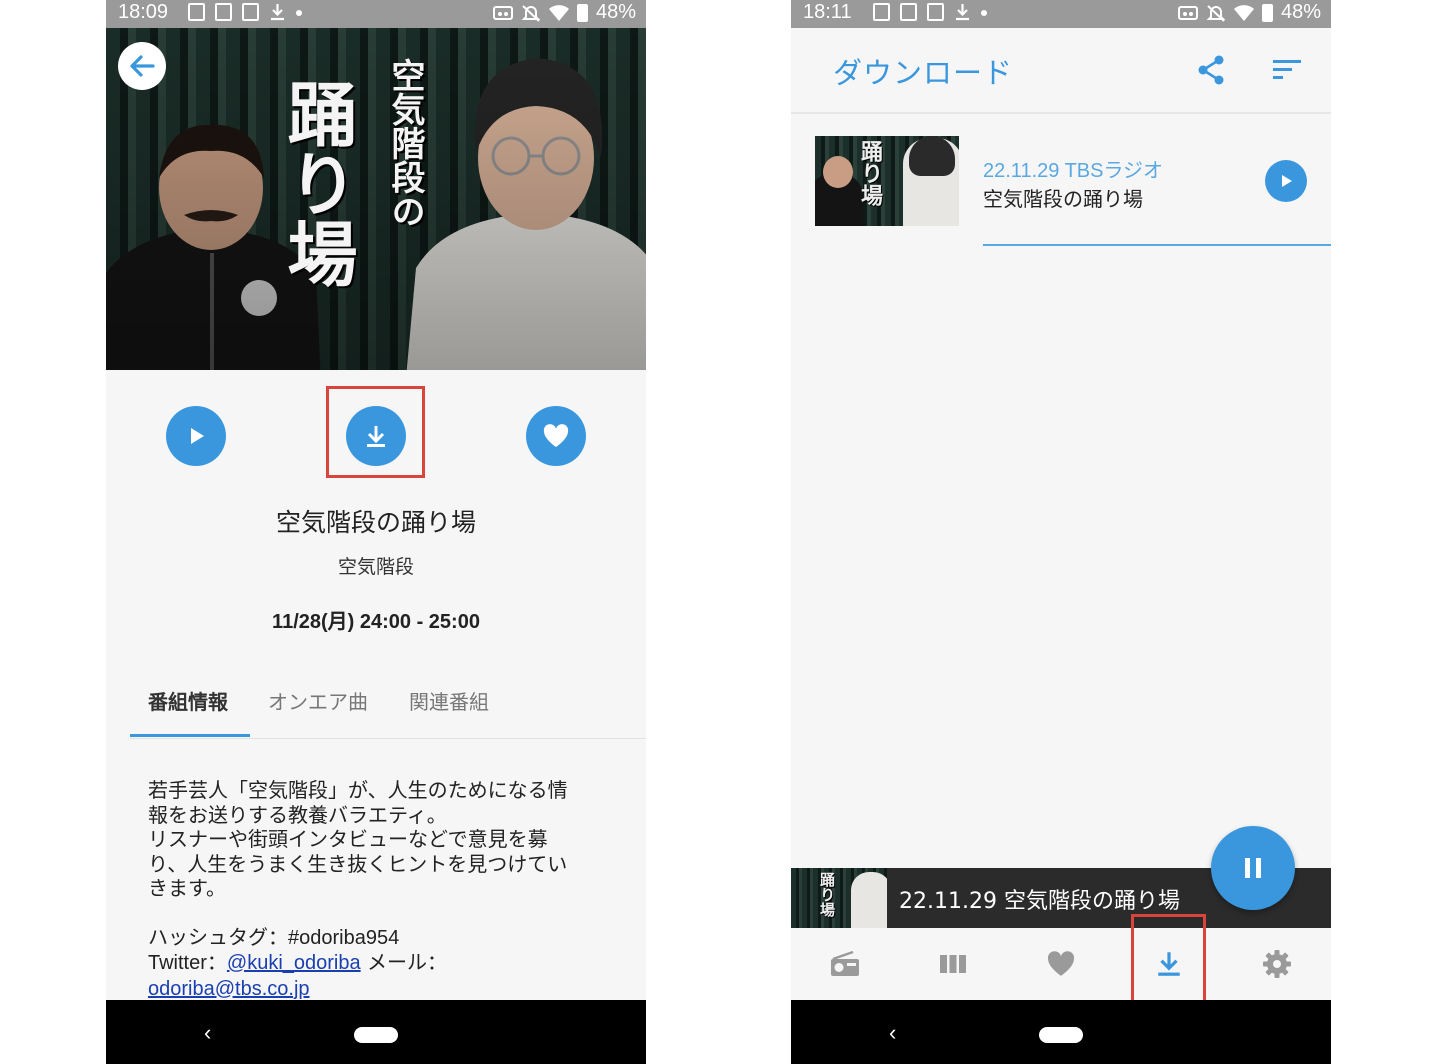  I want to click on program-hero-image: 空気階段の 踊り場, so click(376, 199).